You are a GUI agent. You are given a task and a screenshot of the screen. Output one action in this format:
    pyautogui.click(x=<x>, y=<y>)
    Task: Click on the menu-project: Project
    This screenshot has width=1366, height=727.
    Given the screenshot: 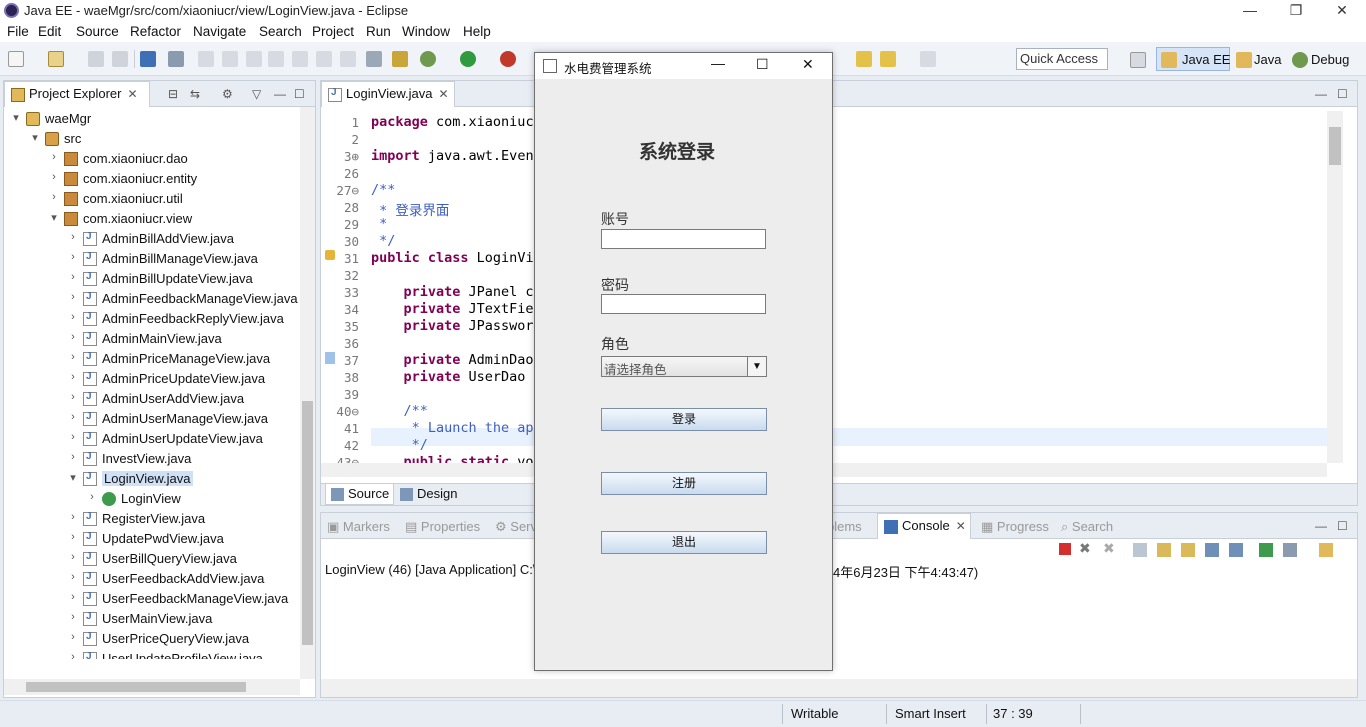 What is the action you would take?
    pyautogui.click(x=333, y=31)
    